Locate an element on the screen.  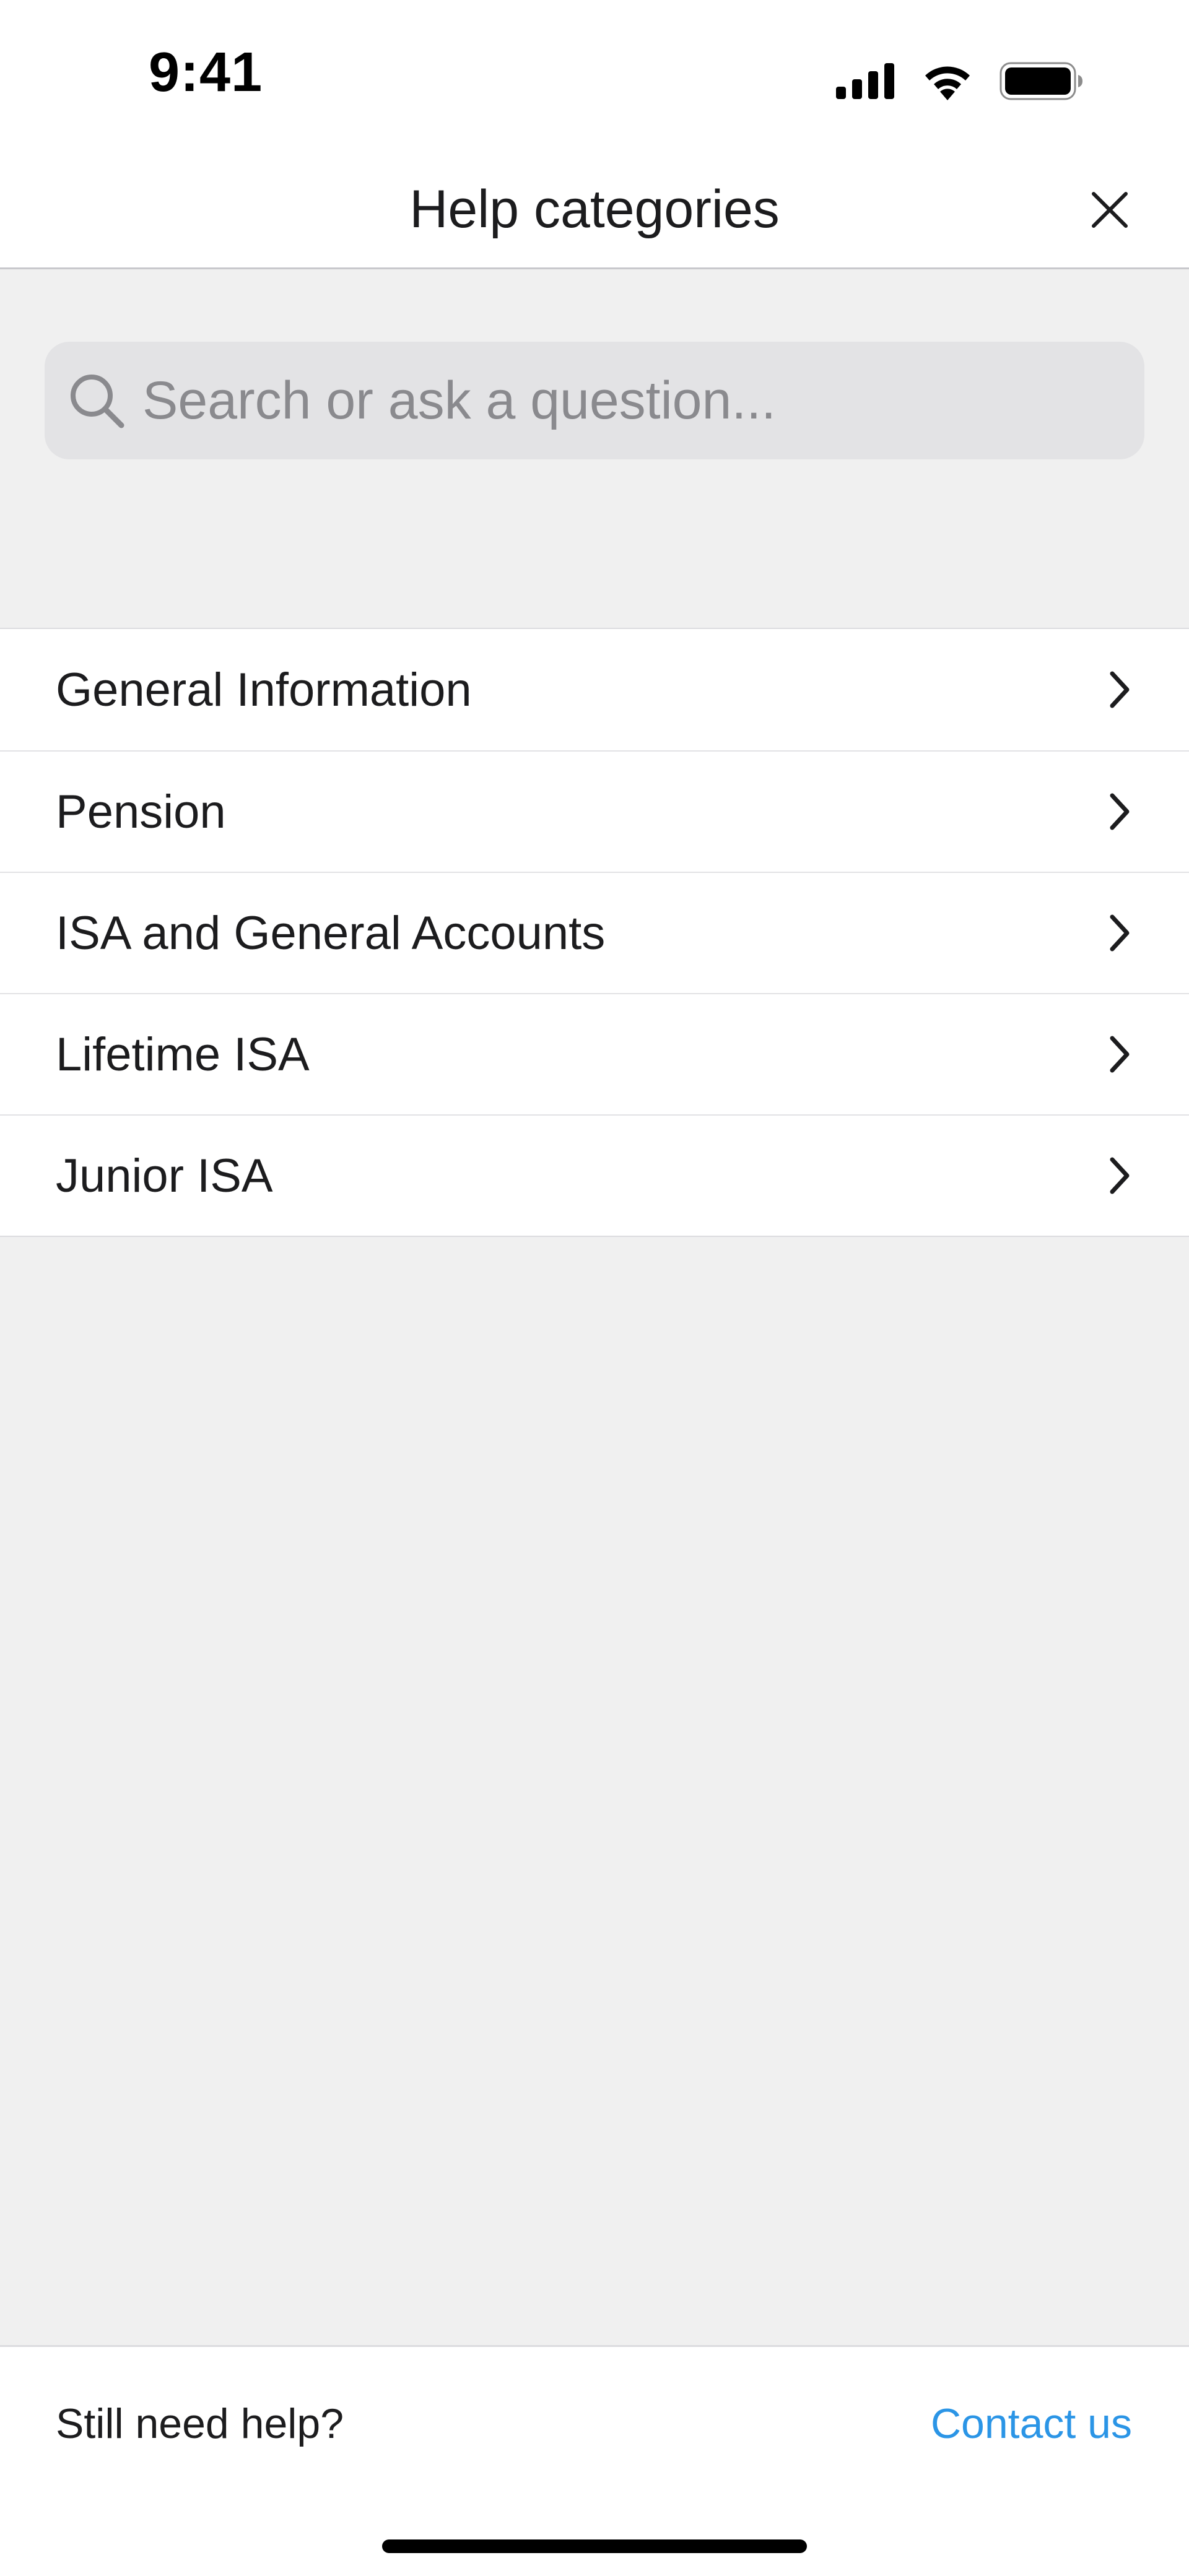
search-input is located at coordinates (625, 400).